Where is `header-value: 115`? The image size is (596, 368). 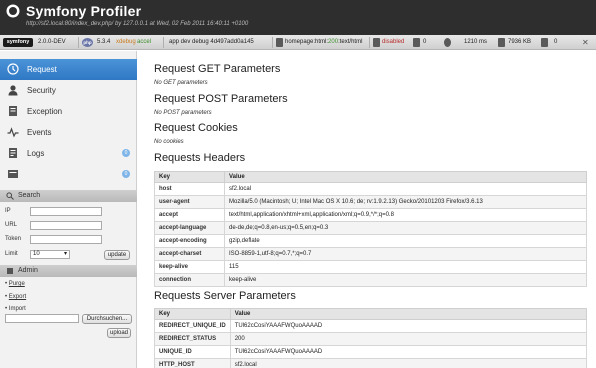 header-value: 115 is located at coordinates (405, 267).